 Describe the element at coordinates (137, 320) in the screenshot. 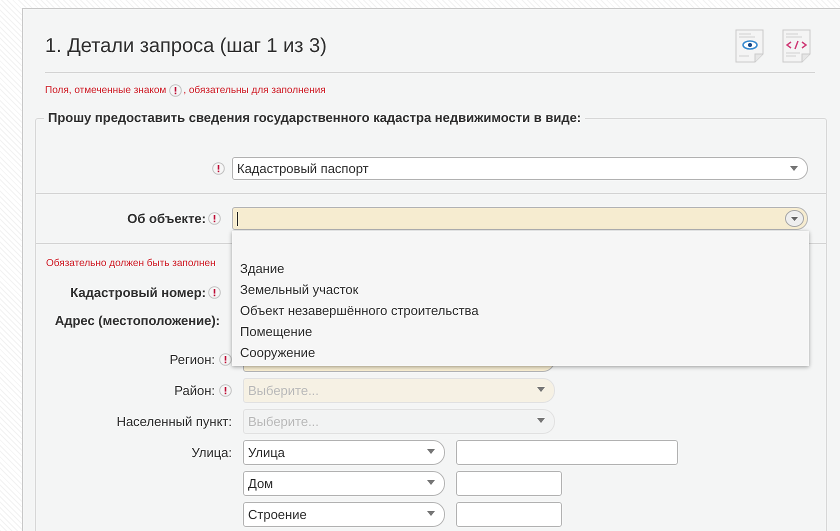

I see `field-label: Адрес (местоположение):` at that location.